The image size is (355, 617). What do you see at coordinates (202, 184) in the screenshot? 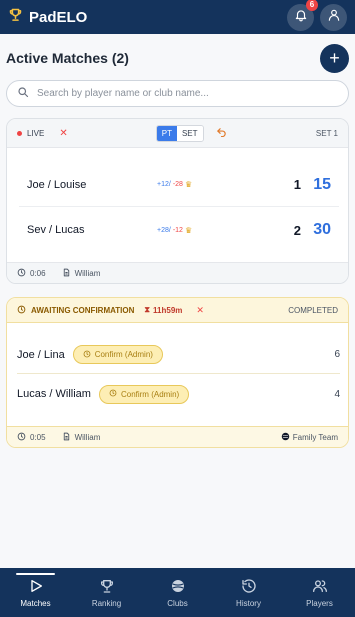
I see `elo-change: +12/ -28 ♛` at bounding box center [202, 184].